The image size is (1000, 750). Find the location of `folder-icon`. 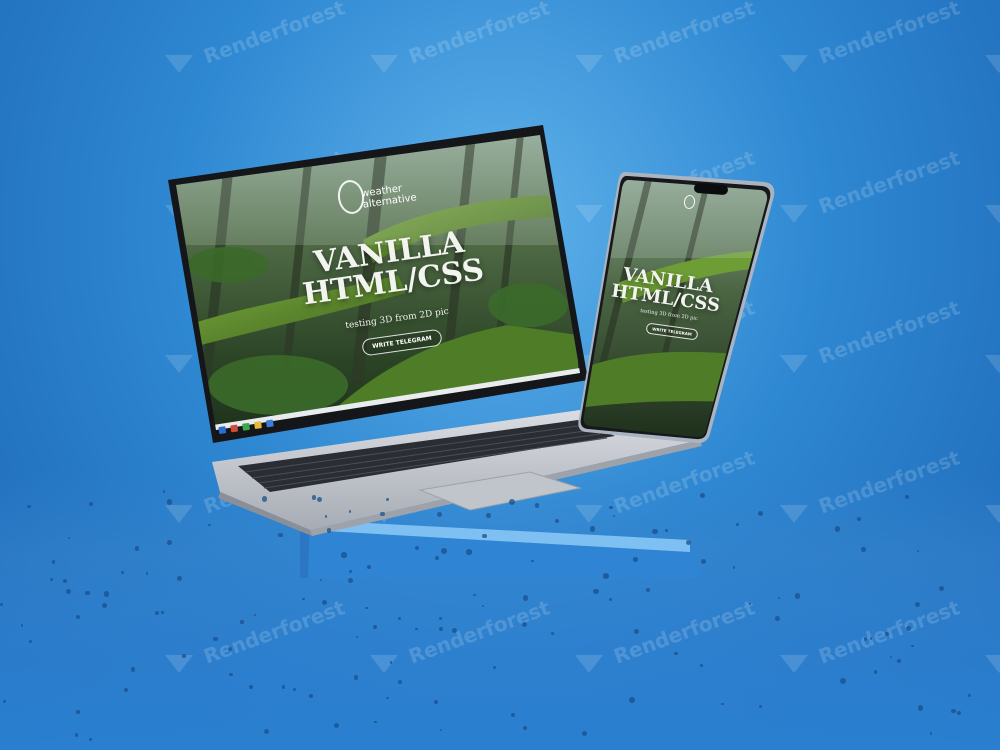

folder-icon is located at coordinates (258, 425).